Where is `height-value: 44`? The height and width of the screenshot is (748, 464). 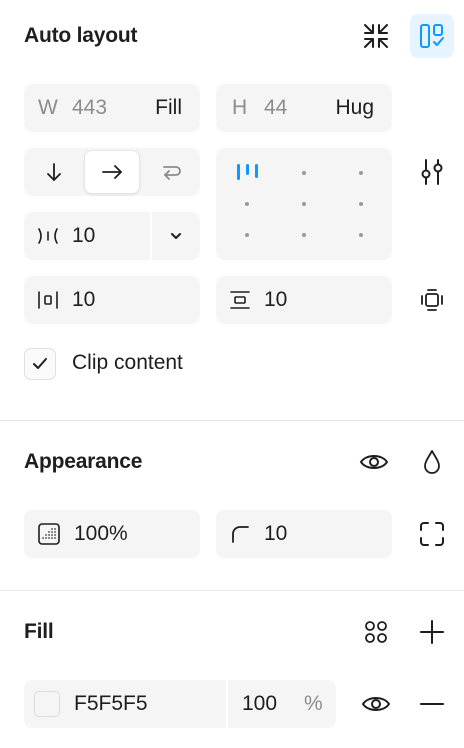 height-value: 44 is located at coordinates (275, 108).